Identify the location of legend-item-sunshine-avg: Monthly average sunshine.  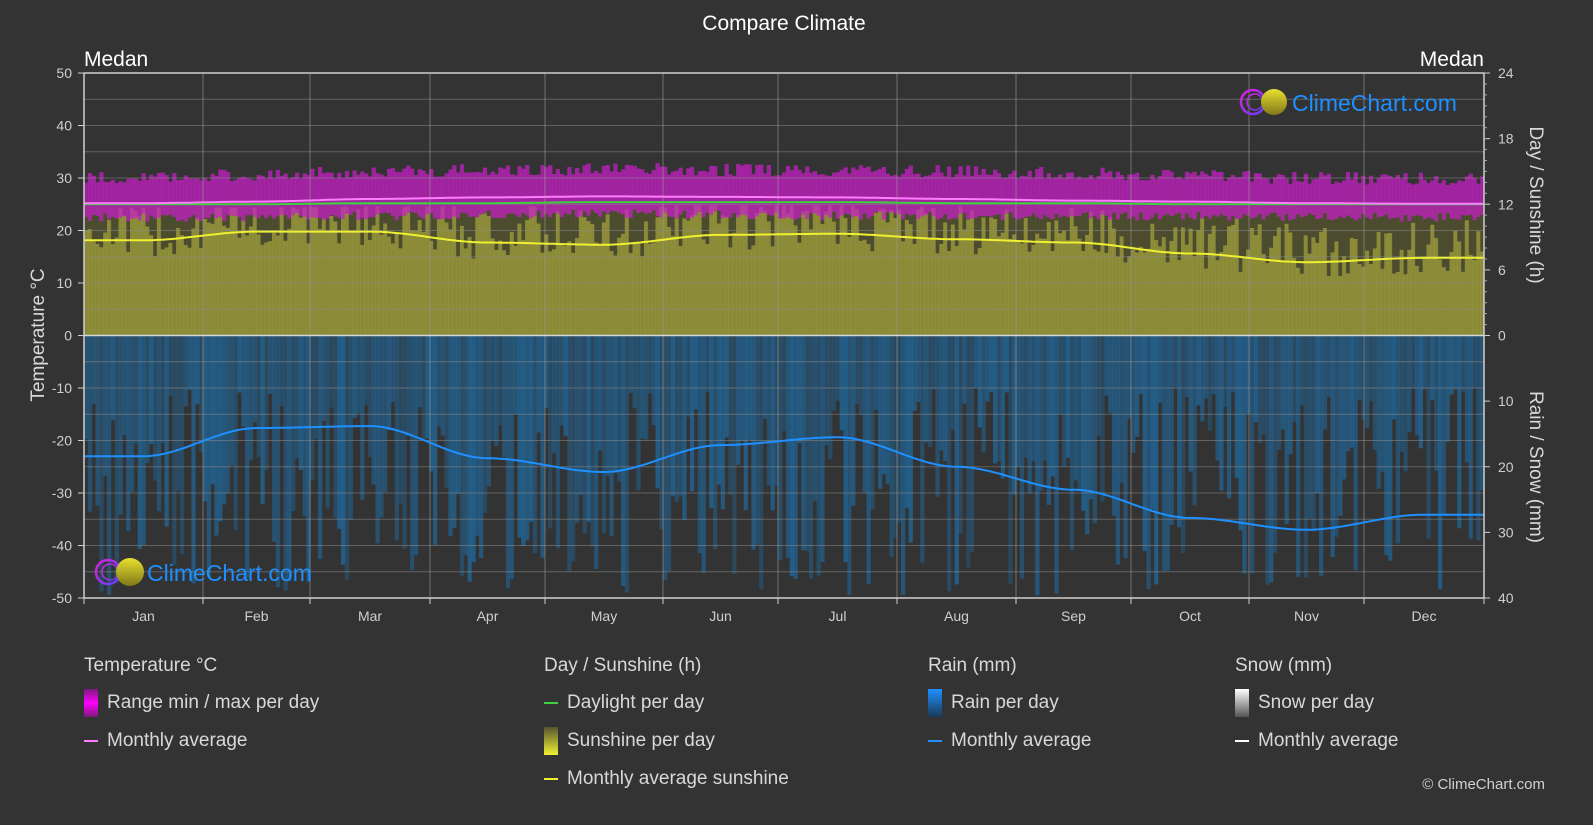
(666, 779).